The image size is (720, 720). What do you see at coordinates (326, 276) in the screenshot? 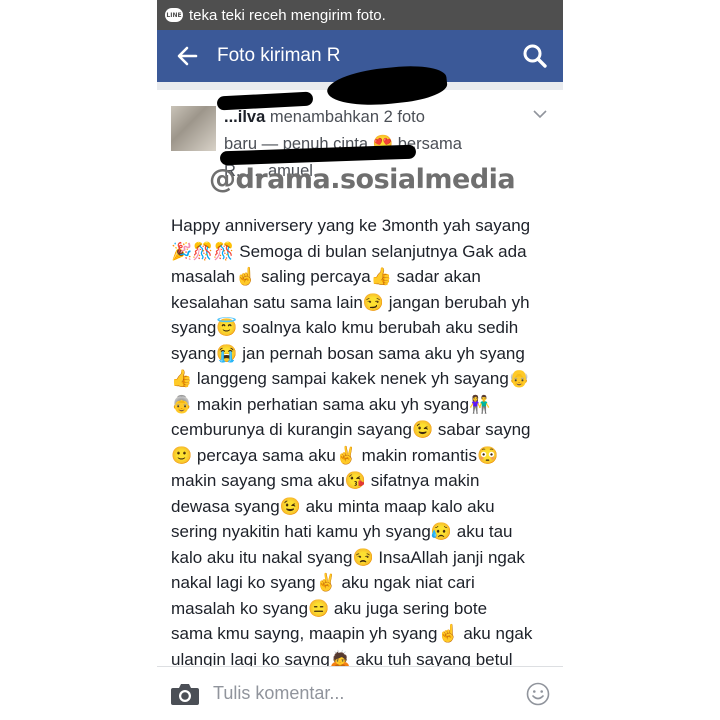
I see `post-body-line: masalah☝ saling percaya👍 sadar akan` at bounding box center [326, 276].